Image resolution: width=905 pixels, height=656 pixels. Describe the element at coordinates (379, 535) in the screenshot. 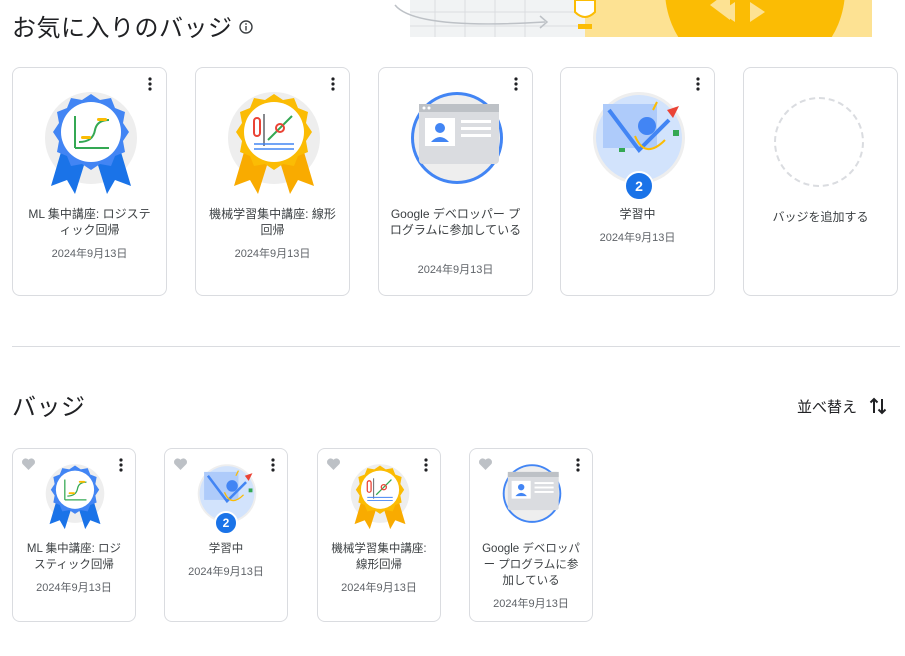

I see `badge-card: 機械学習集中講座: 線形回帰 2024年9月13日` at that location.